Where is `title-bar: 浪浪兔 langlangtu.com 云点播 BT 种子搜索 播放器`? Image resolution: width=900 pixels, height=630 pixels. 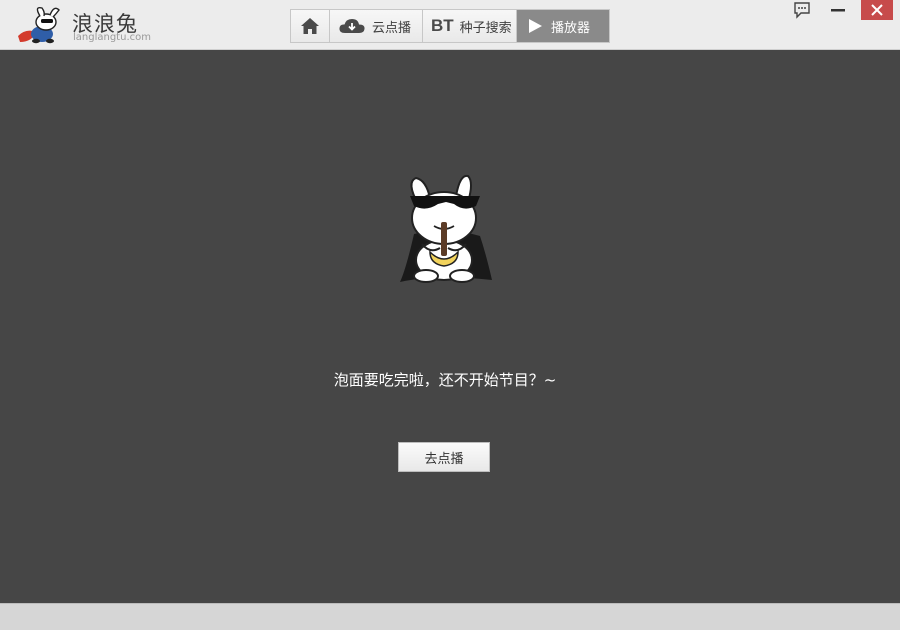 title-bar: 浪浪兔 langlangtu.com 云点播 BT 种子搜索 播放器 is located at coordinates (450, 25).